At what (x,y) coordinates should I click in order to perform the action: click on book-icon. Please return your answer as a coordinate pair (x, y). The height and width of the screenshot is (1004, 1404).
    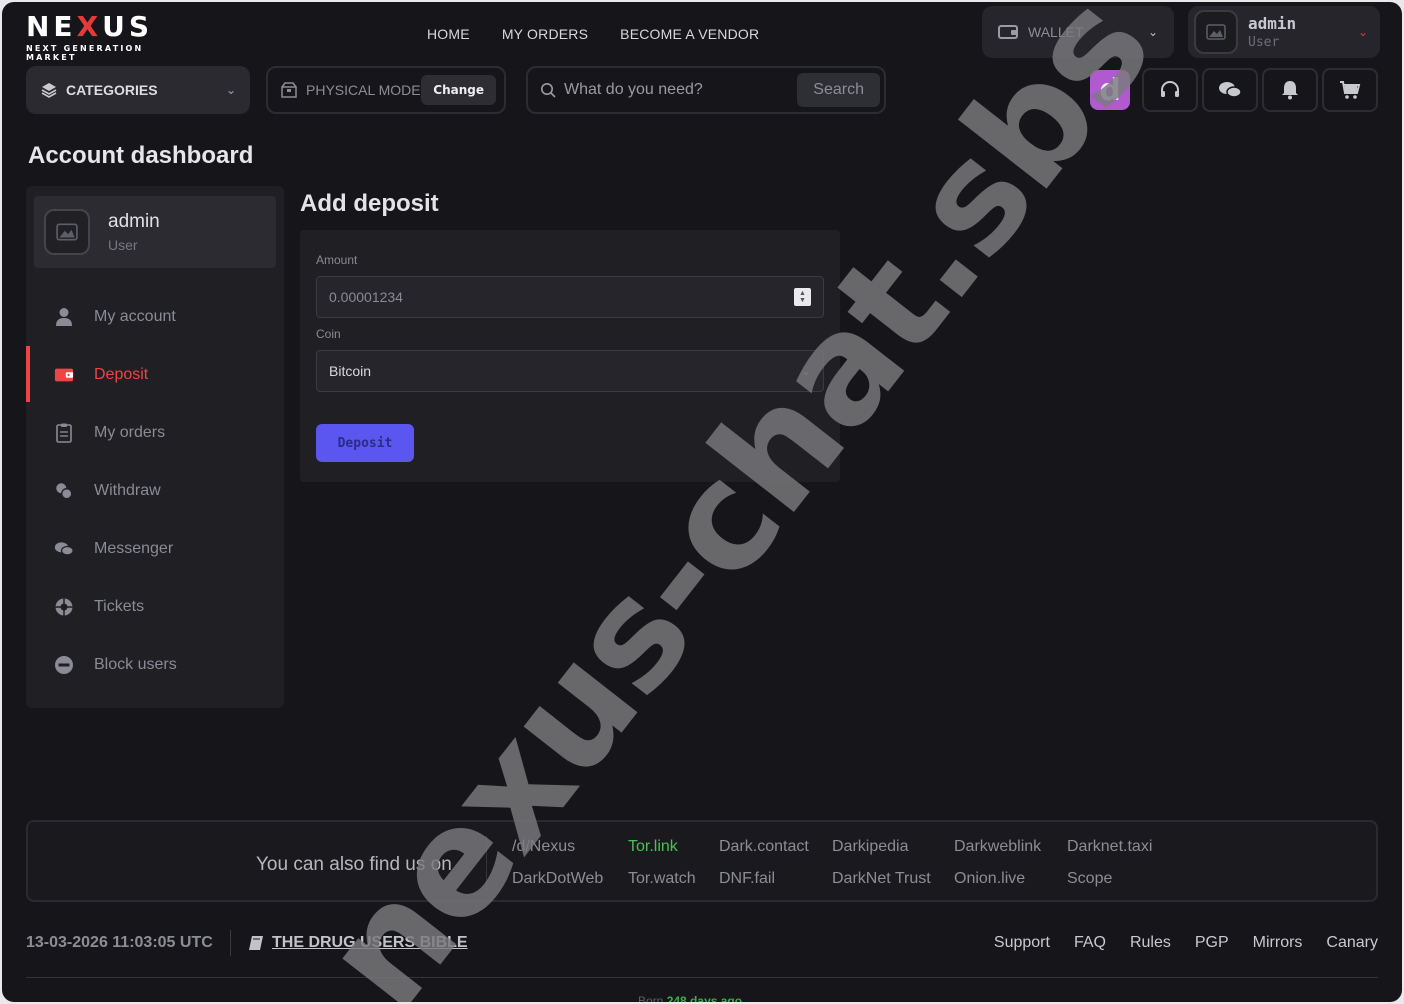
    Looking at the image, I should click on (256, 943).